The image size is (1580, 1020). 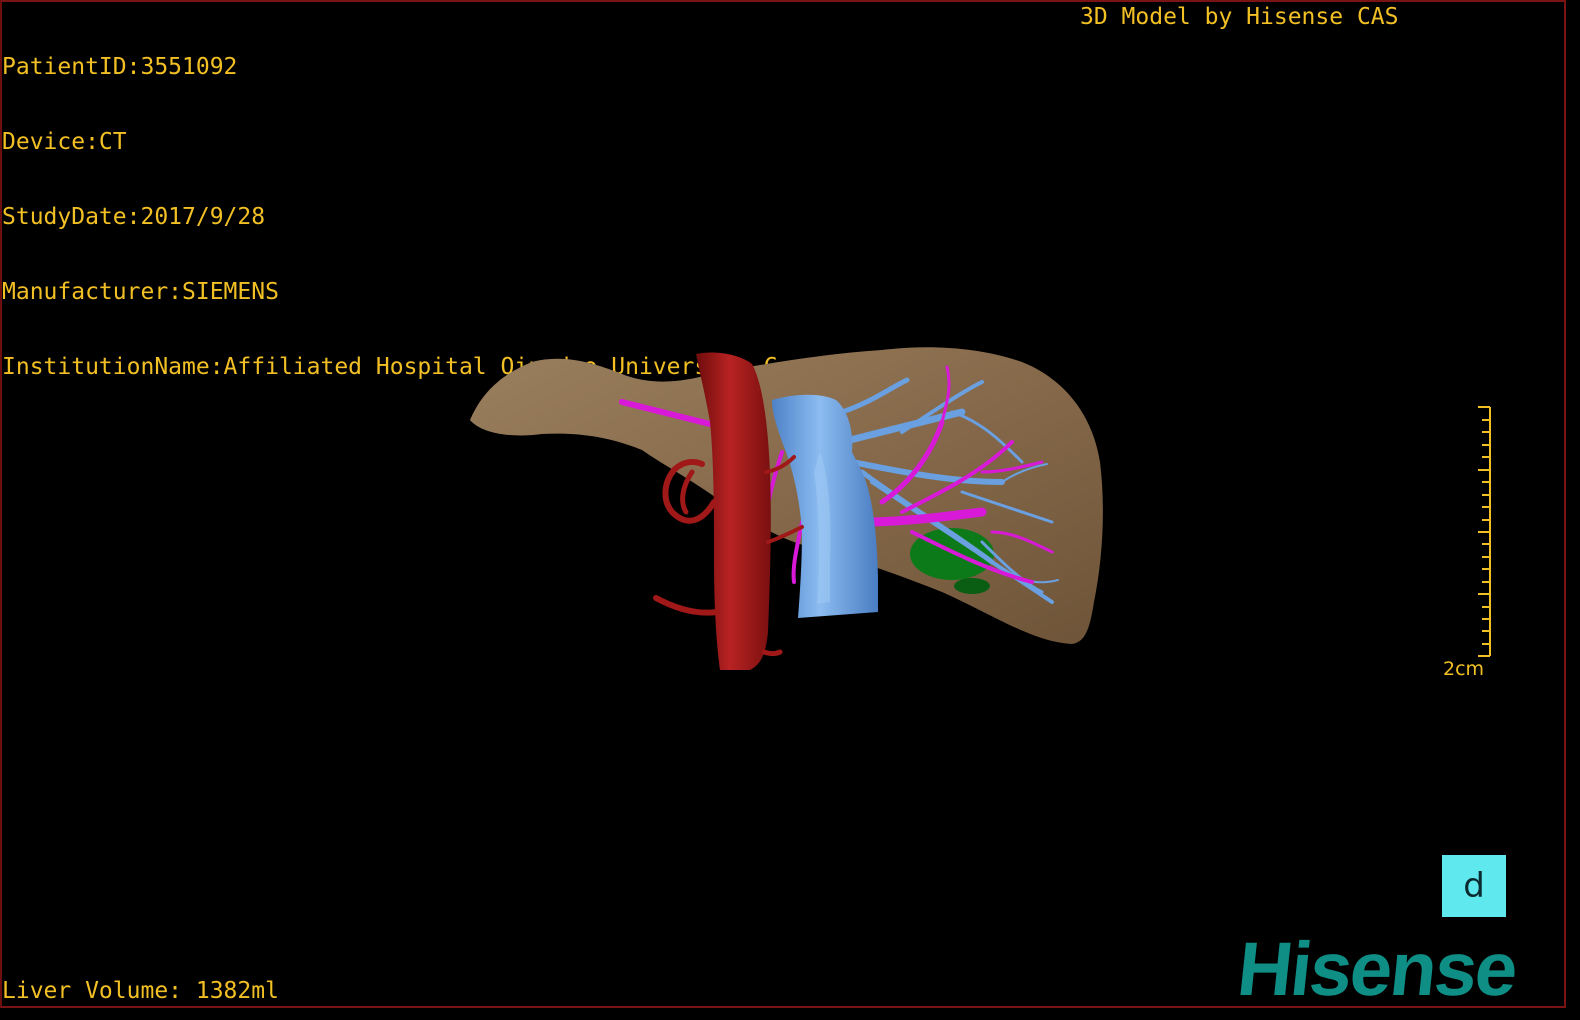 I want to click on view-orientation-button: d, so click(x=1474, y=886).